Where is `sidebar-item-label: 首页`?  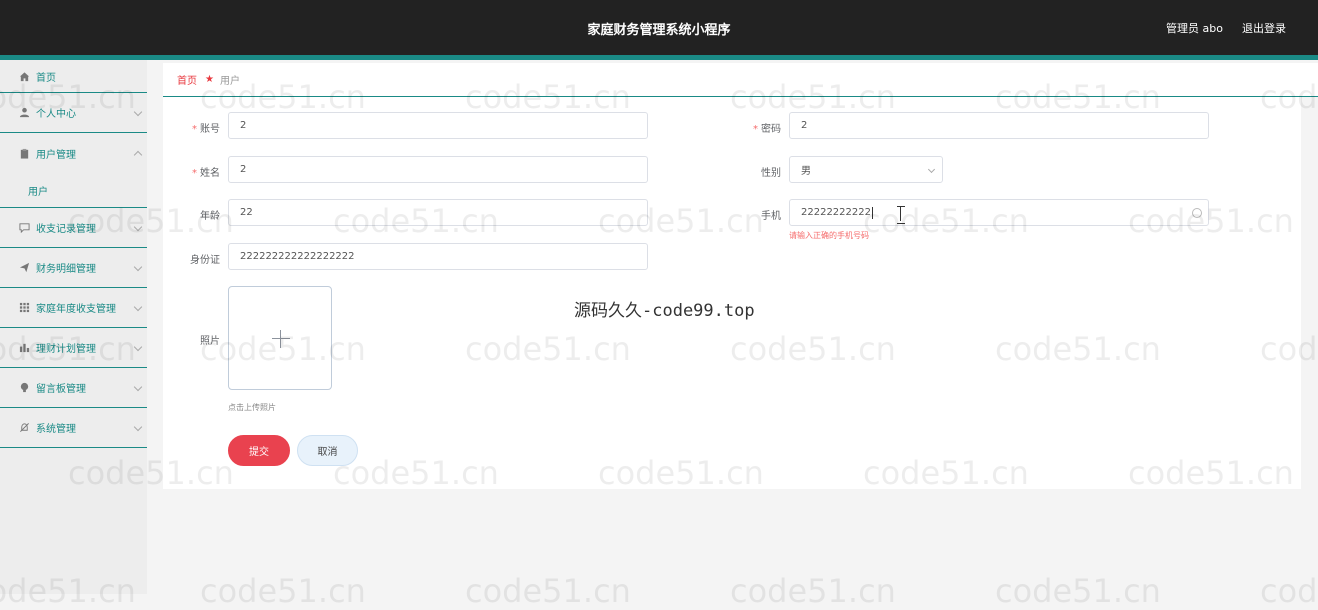
sidebar-item-label: 首页 is located at coordinates (46, 78).